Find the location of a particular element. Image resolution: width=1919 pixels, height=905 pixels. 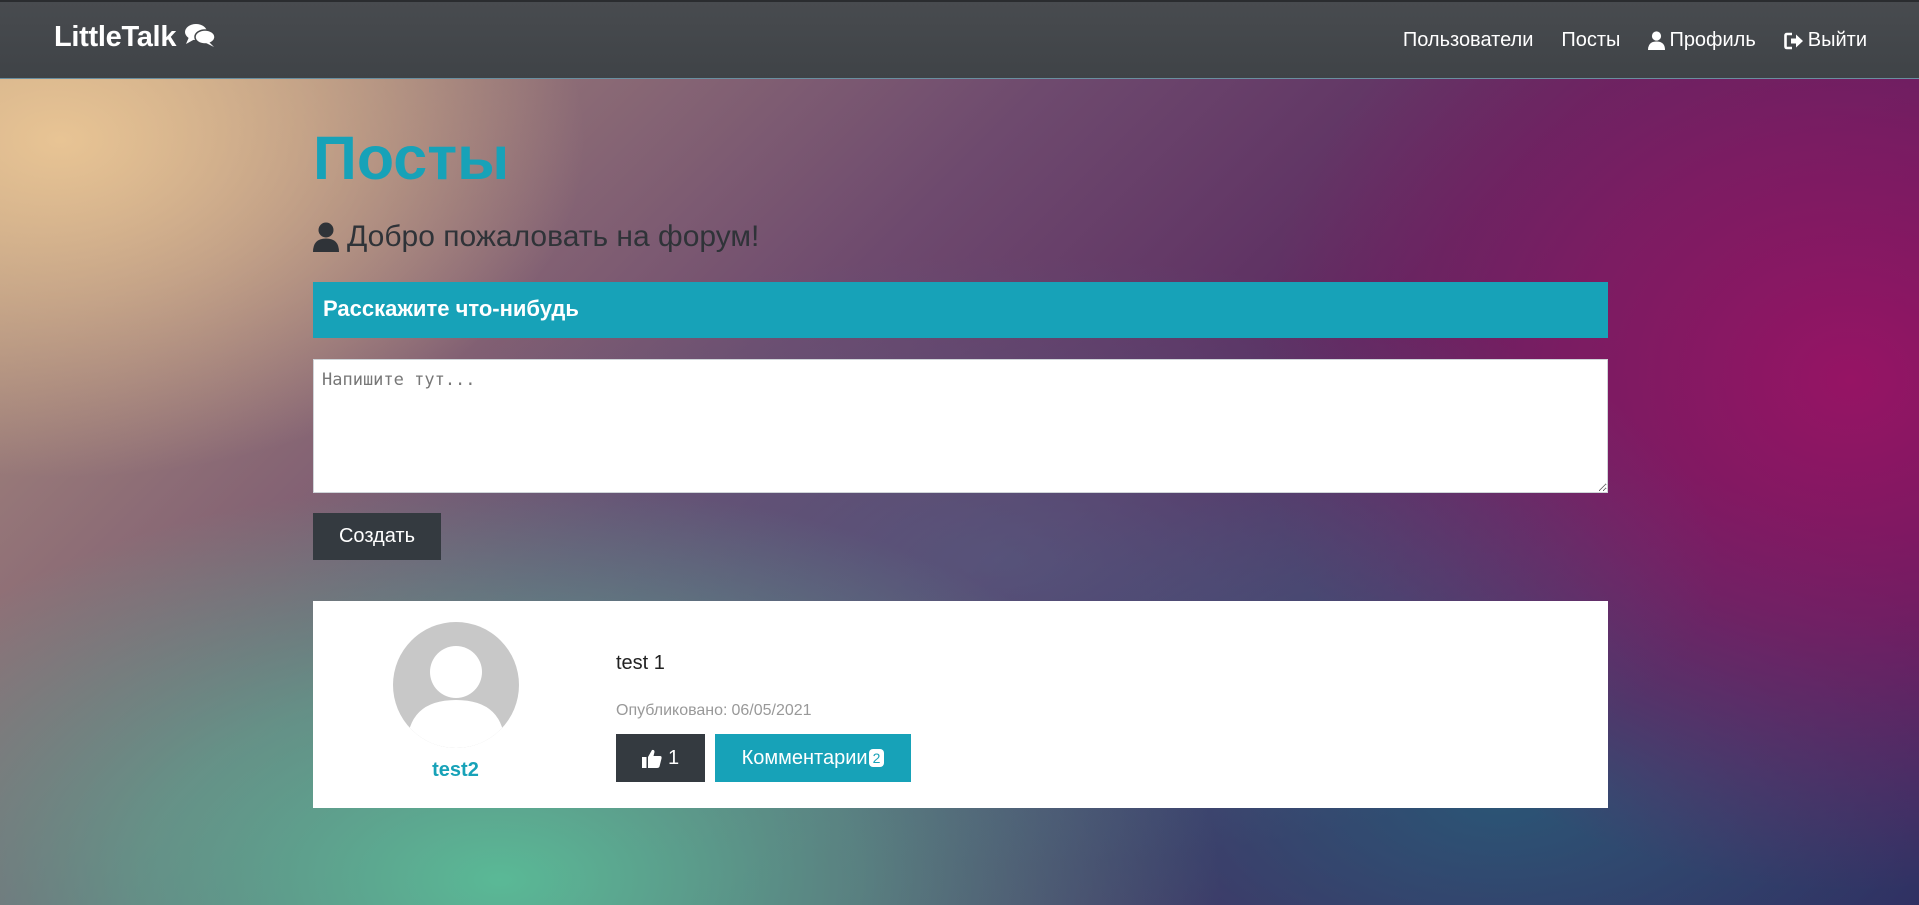

nav-link-profile: Профиль is located at coordinates (1702, 40).